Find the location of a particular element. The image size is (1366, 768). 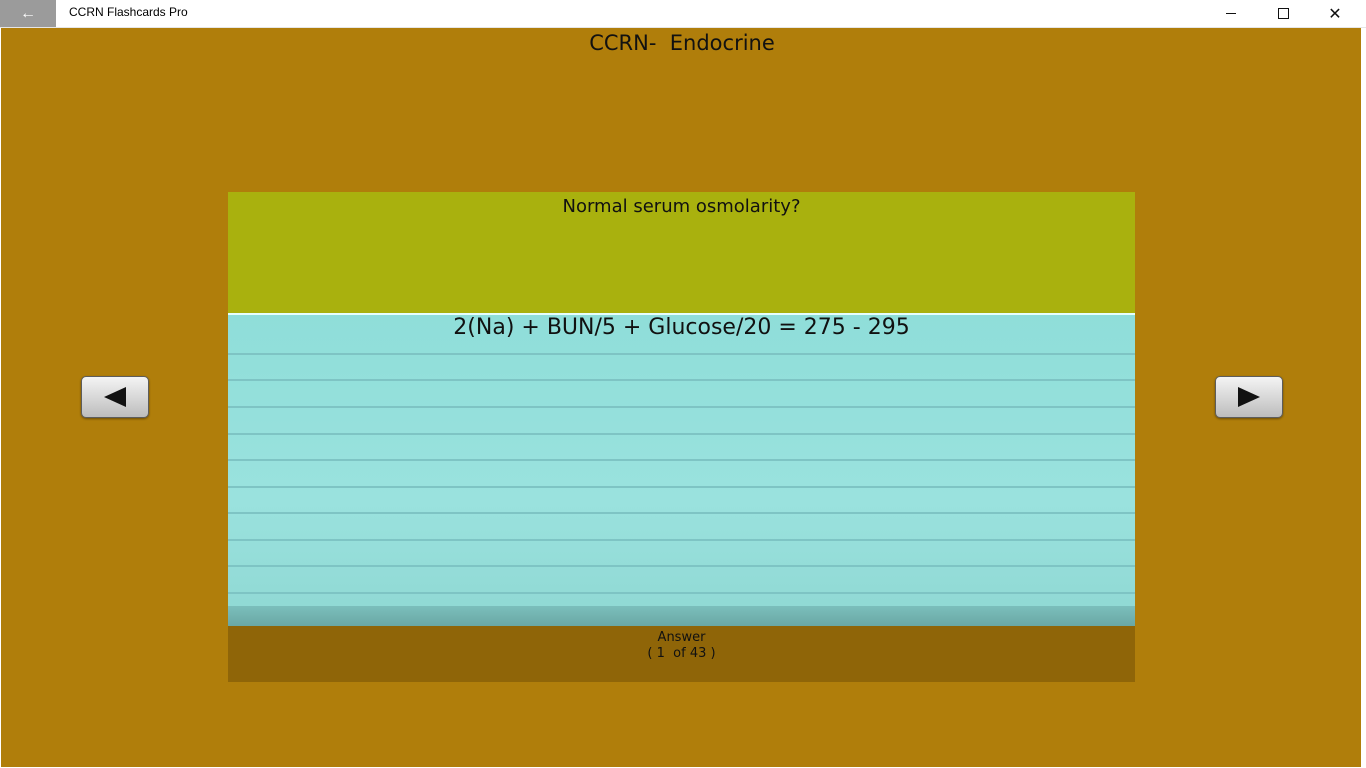

answer-label: Answer is located at coordinates (681, 637).